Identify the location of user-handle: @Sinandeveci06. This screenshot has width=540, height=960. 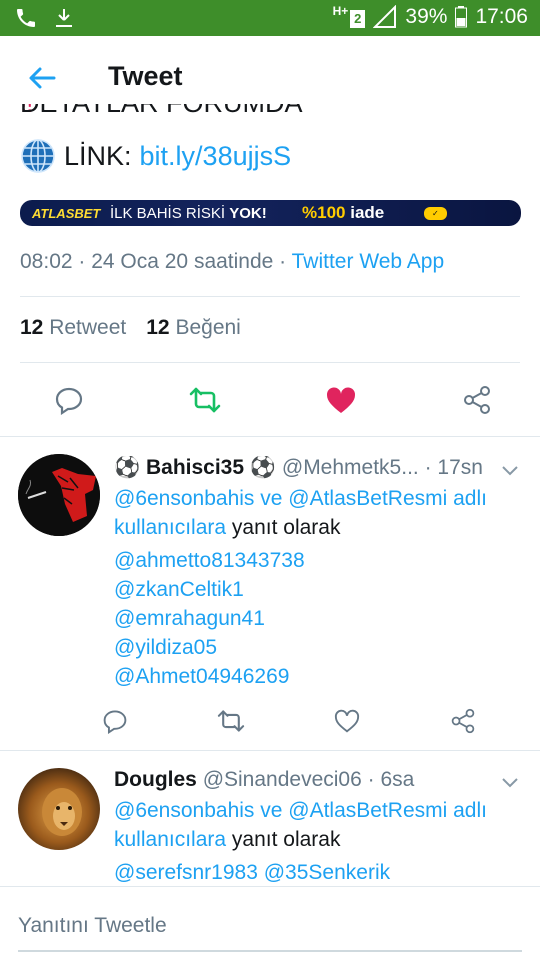
(282, 779).